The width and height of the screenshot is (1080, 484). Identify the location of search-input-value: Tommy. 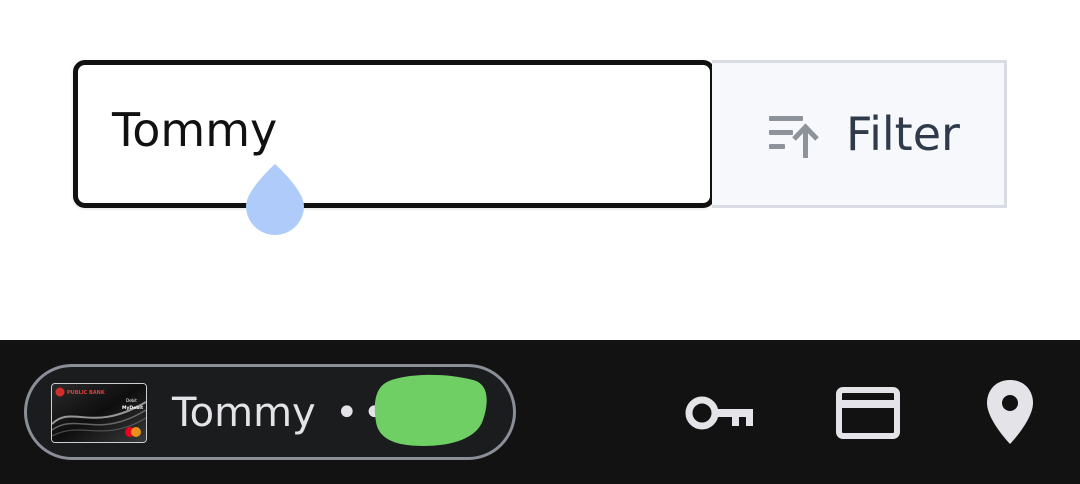
(195, 130).